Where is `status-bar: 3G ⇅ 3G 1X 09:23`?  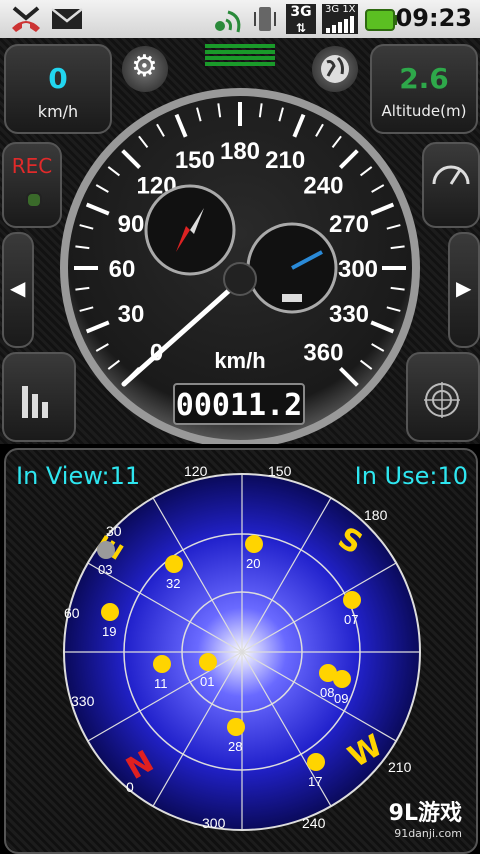 status-bar: 3G ⇅ 3G 1X 09:23 is located at coordinates (240, 19).